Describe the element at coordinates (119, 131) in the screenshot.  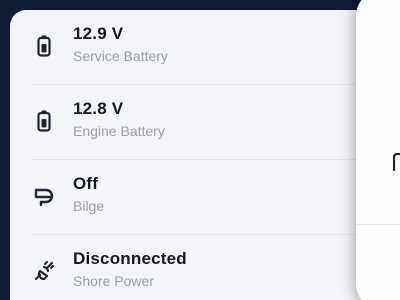
I see `engine-battery-label: Engine Battery` at that location.